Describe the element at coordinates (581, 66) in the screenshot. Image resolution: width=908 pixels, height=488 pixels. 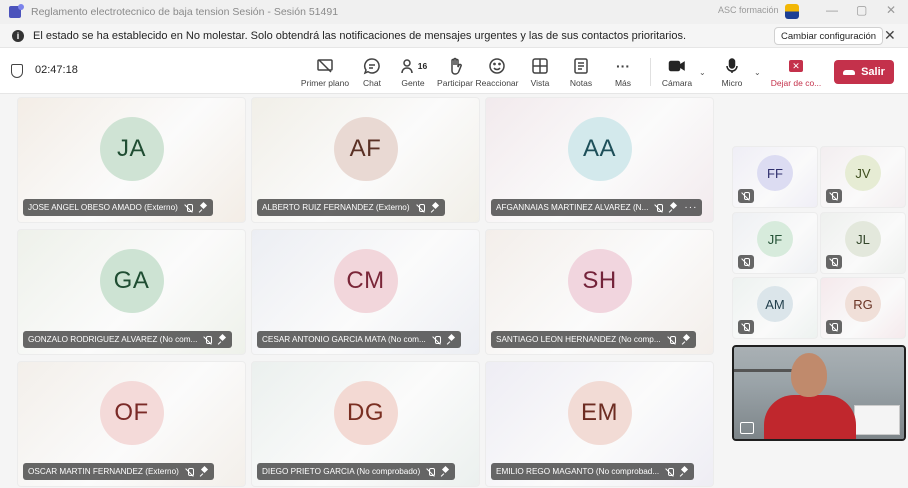
I see `notes-icon` at that location.